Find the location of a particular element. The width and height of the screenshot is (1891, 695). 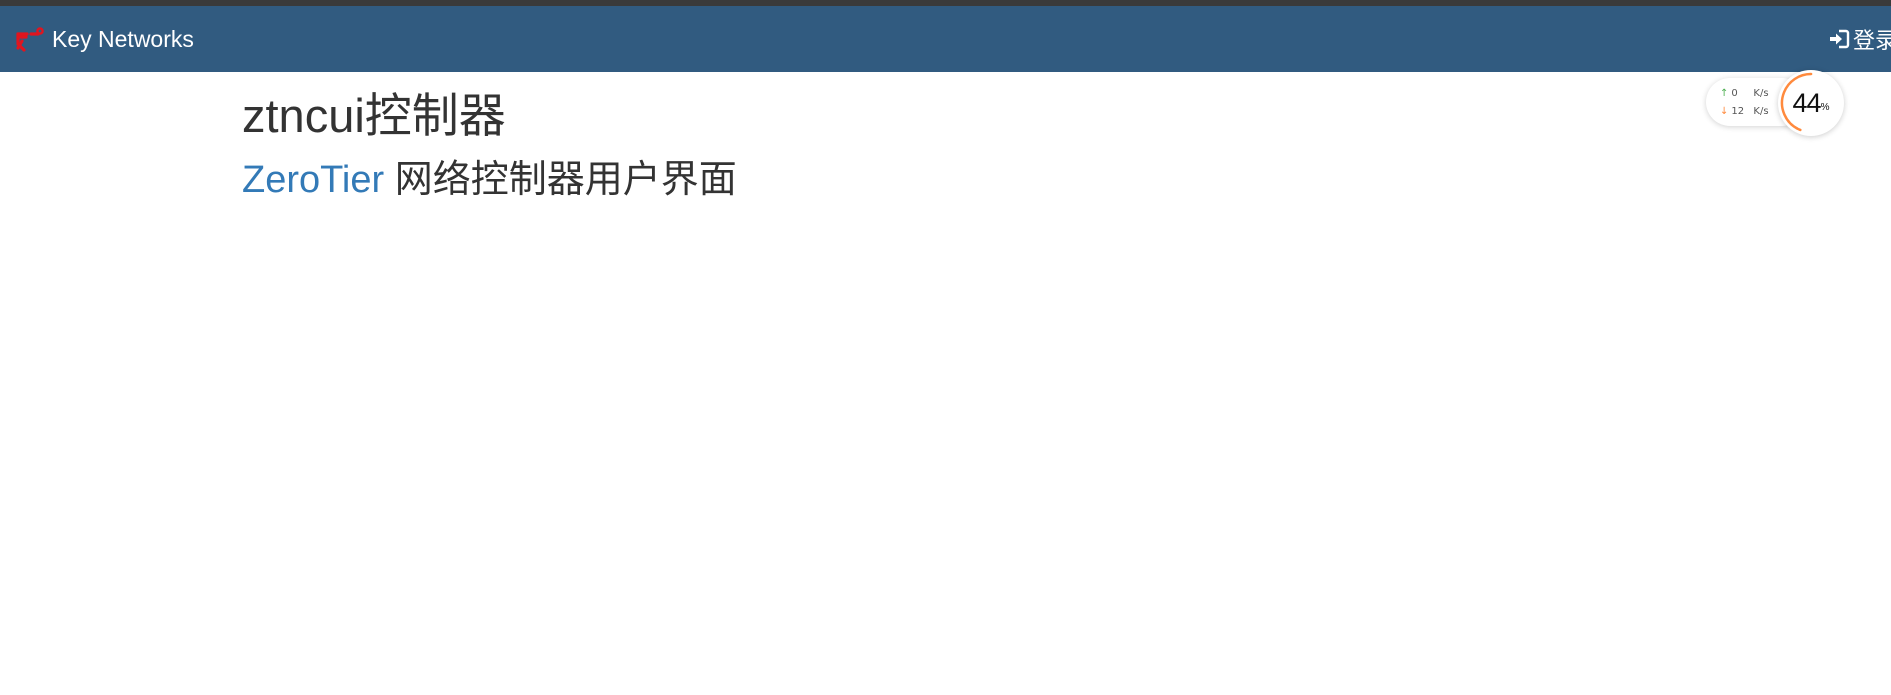

usage-gauge: 44% is located at coordinates (1811, 103).